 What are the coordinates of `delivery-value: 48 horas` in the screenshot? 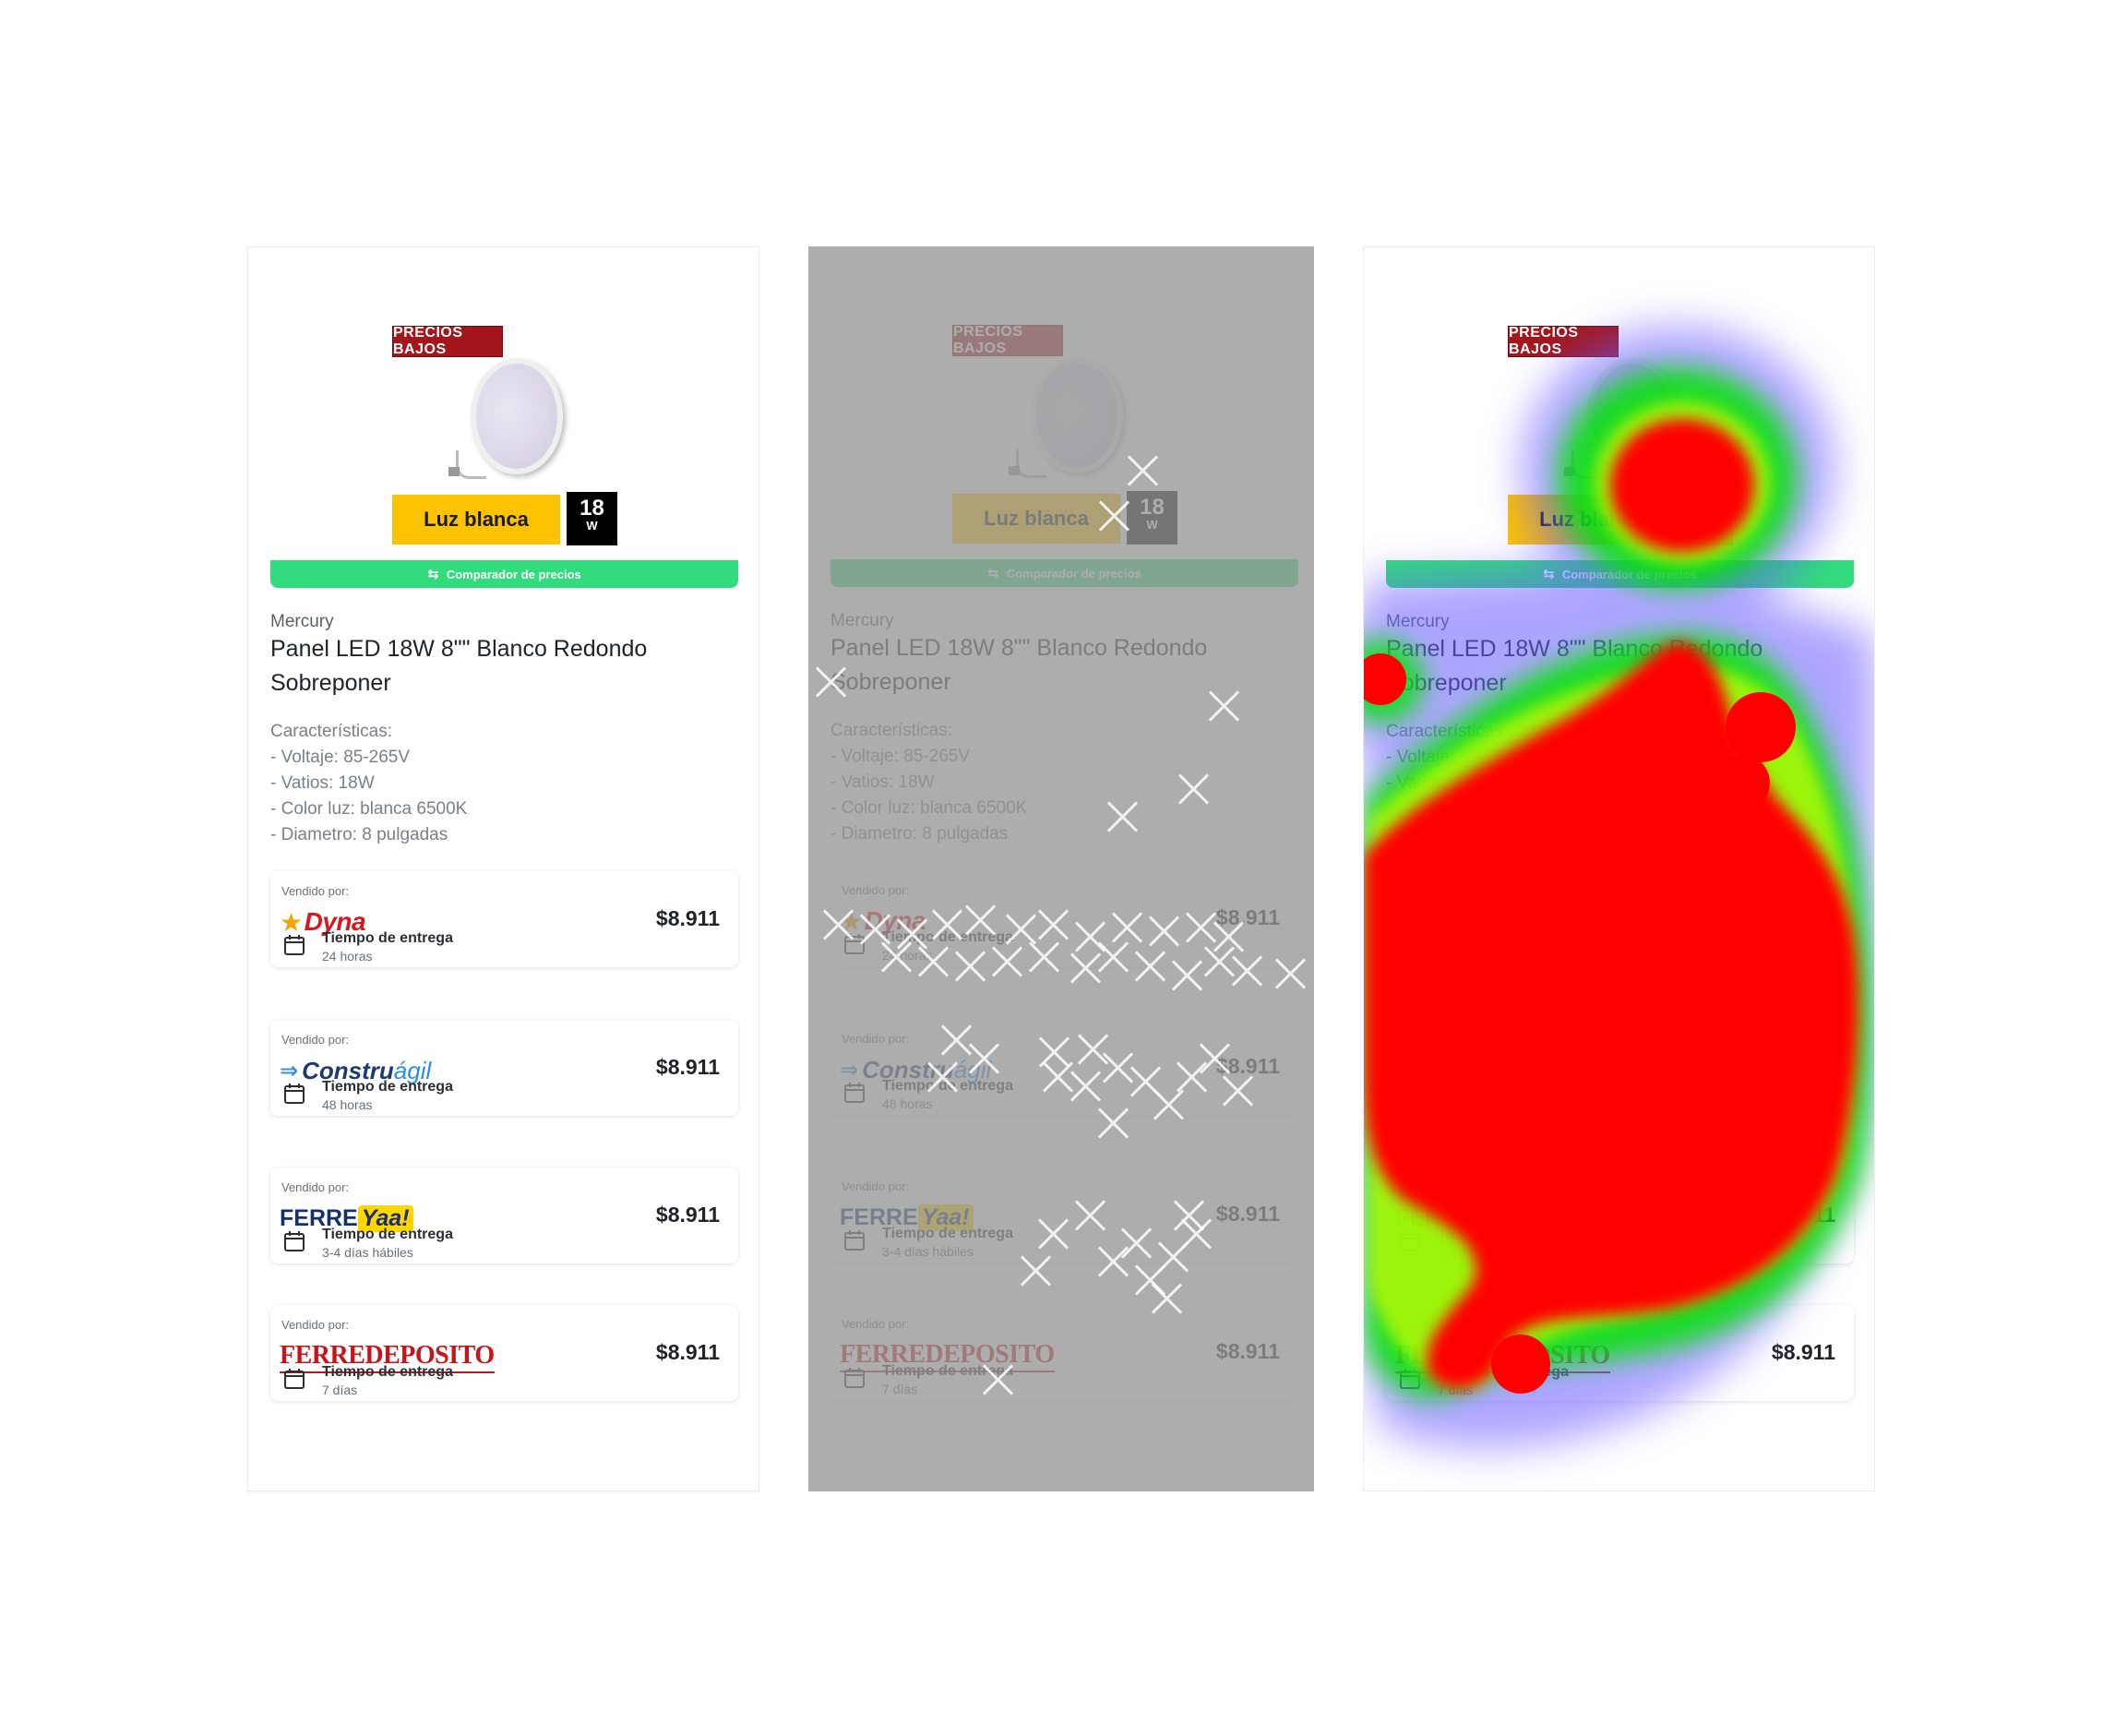 It's located at (347, 1105).